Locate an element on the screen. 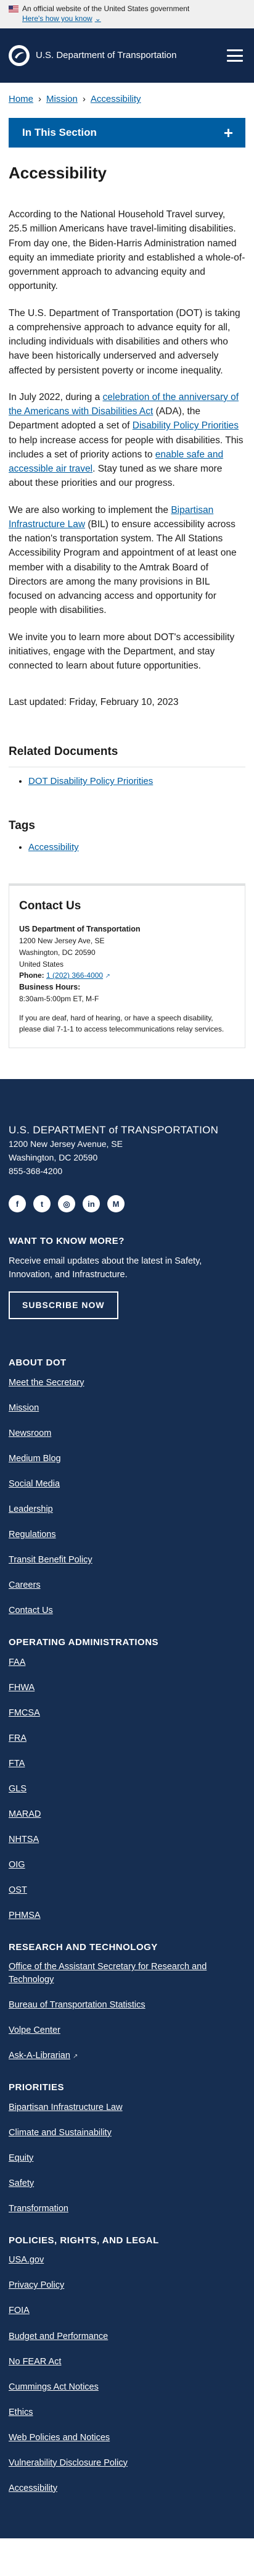  tags-list: Accessibility is located at coordinates (127, 848).